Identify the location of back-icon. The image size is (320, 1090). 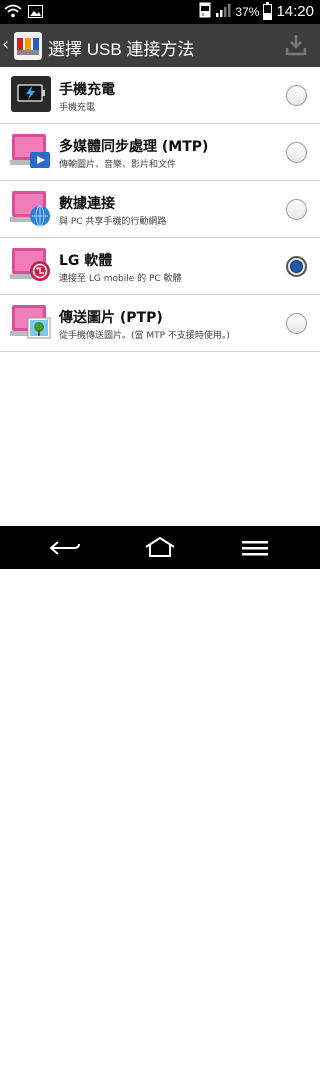
(65, 550).